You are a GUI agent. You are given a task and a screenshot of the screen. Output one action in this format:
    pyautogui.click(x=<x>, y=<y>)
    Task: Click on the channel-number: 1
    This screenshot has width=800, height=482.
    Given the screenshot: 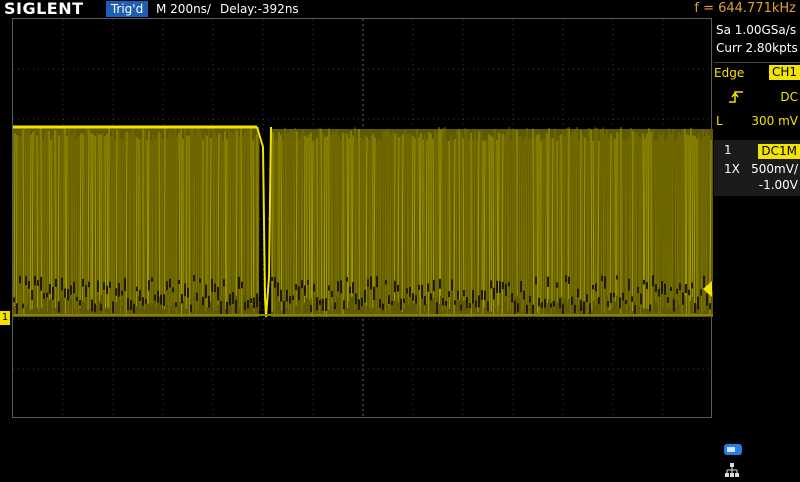 What is the action you would take?
    pyautogui.click(x=728, y=150)
    